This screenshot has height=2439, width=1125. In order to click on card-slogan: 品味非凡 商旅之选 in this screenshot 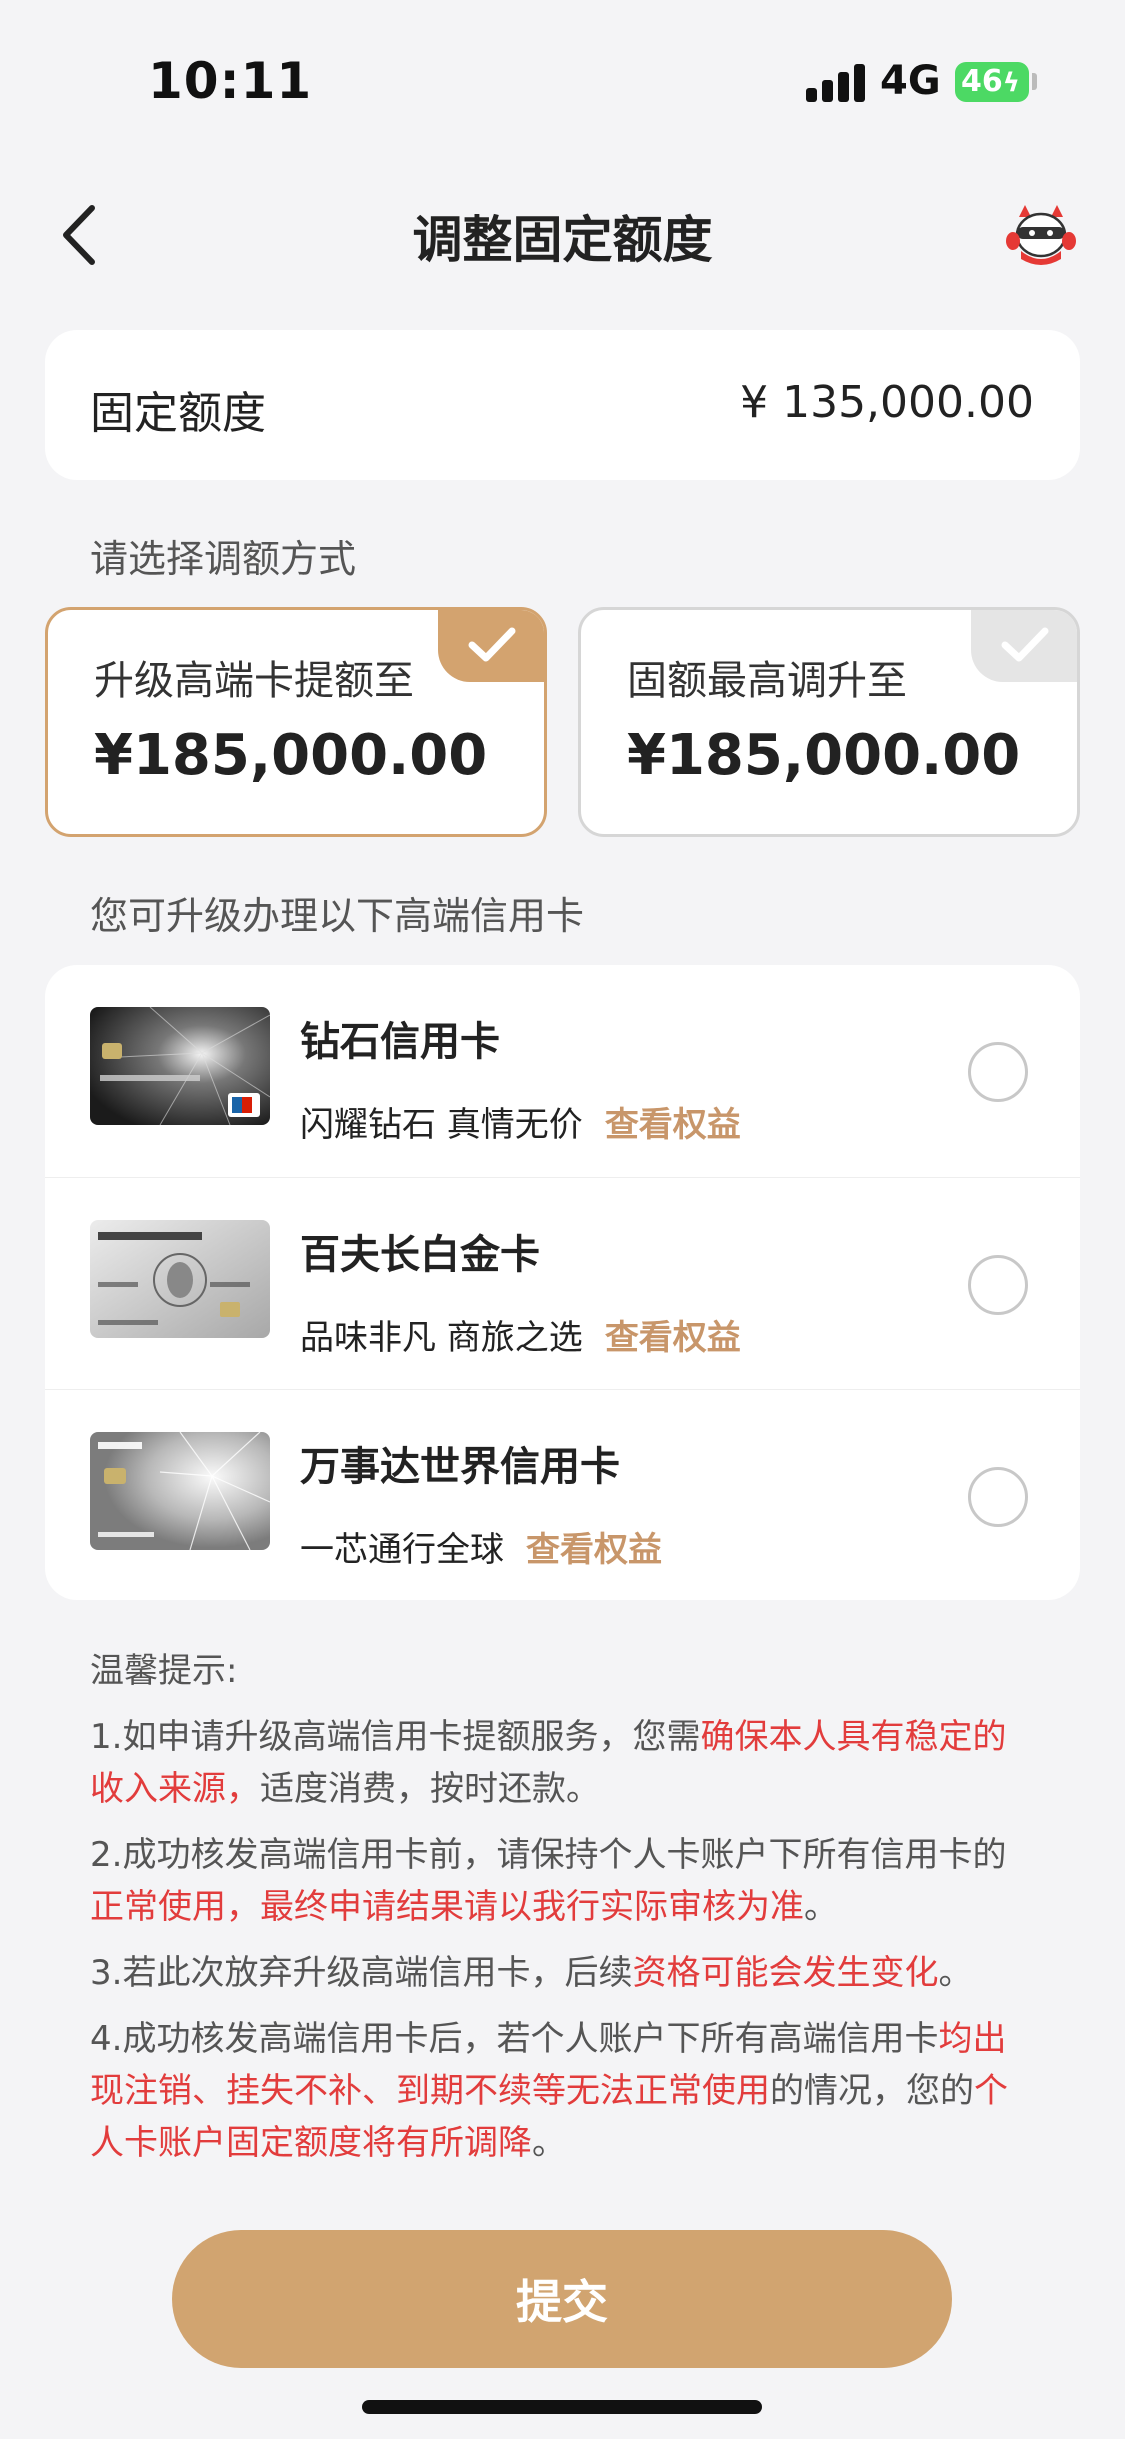, I will do `click(441, 1338)`.